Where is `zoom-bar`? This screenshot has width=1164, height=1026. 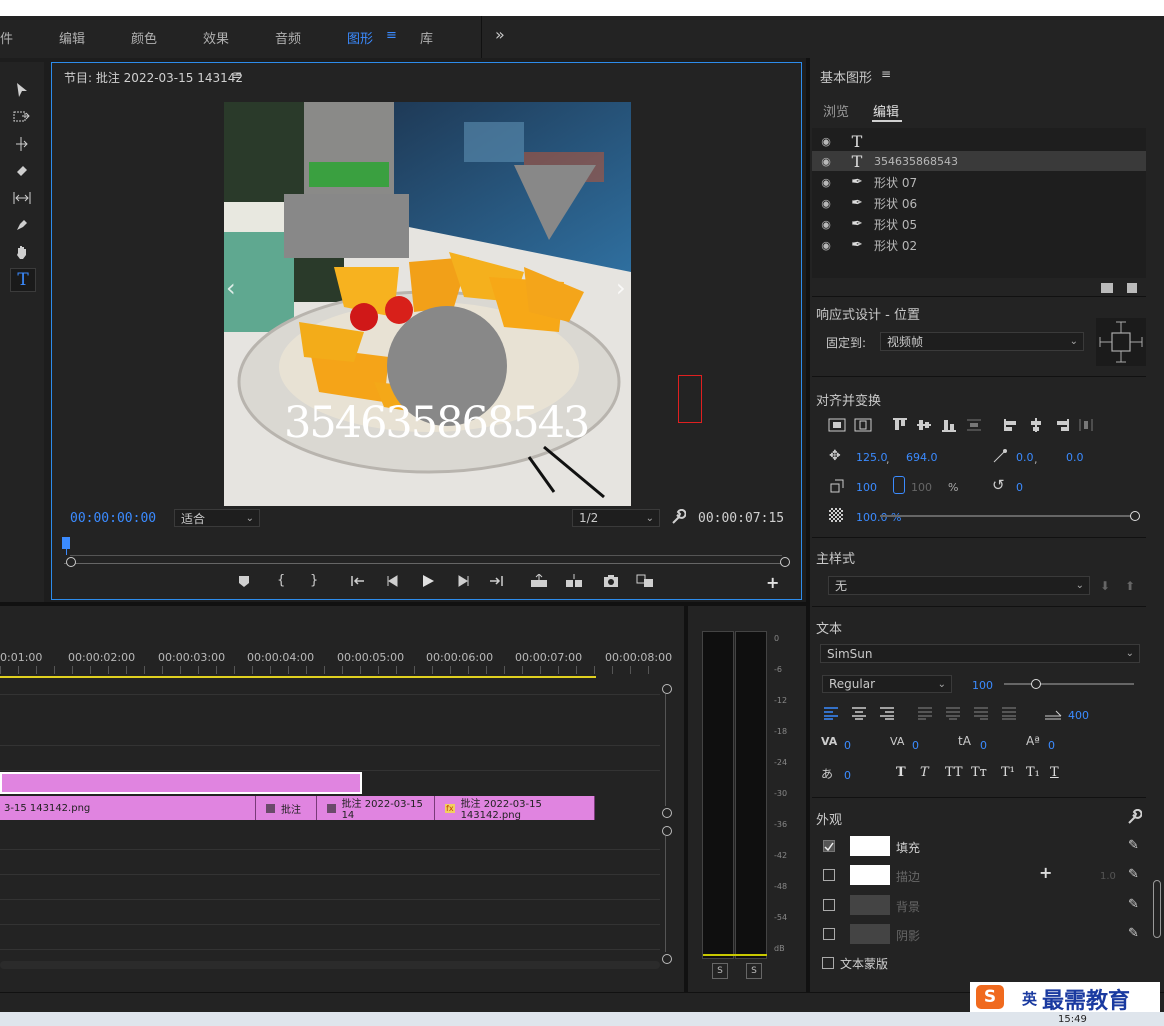
zoom-bar is located at coordinates (424, 563).